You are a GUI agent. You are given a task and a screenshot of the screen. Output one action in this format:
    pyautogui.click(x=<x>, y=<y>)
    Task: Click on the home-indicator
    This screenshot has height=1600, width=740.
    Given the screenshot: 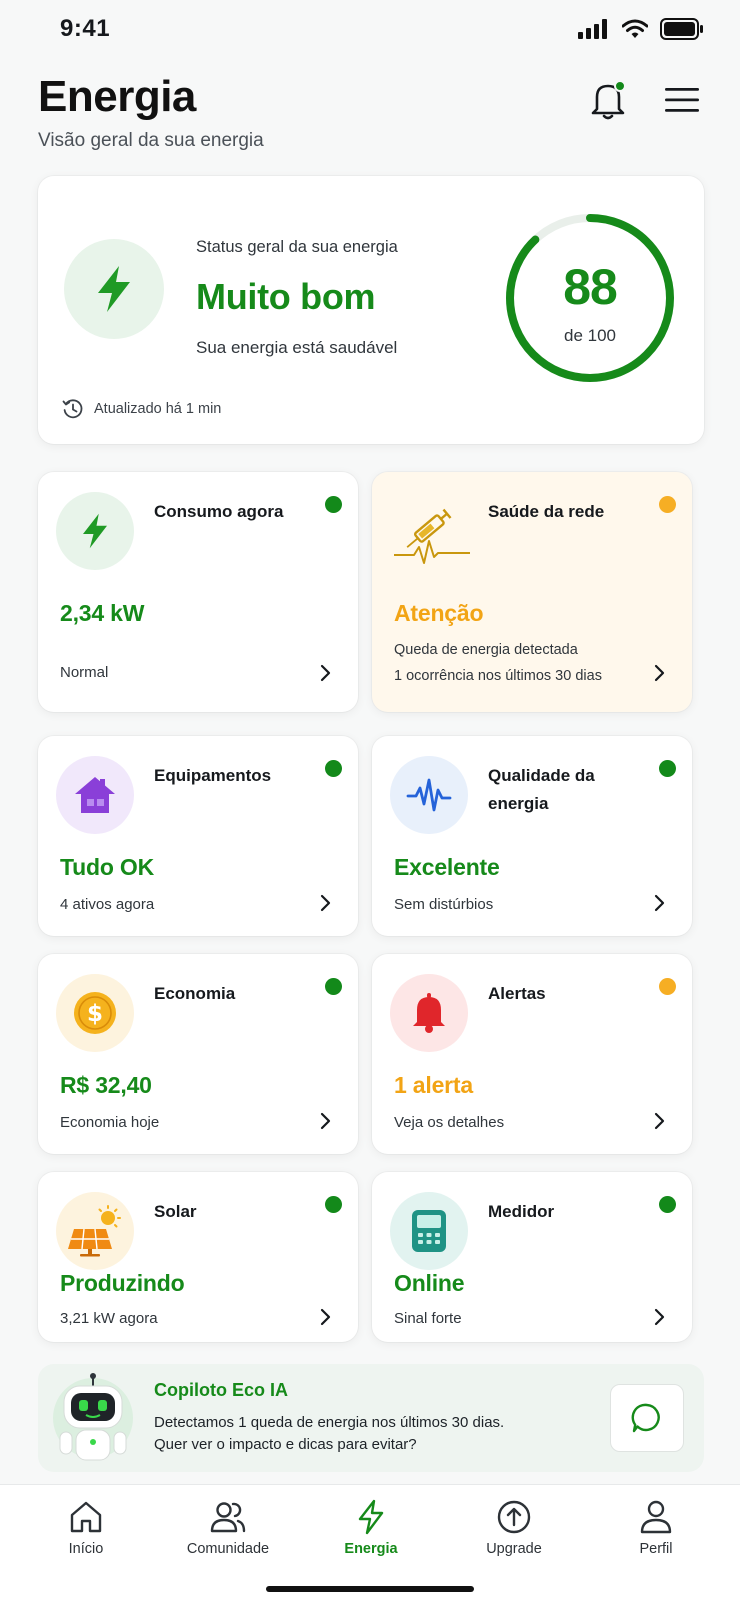 What is the action you would take?
    pyautogui.click(x=370, y=1589)
    